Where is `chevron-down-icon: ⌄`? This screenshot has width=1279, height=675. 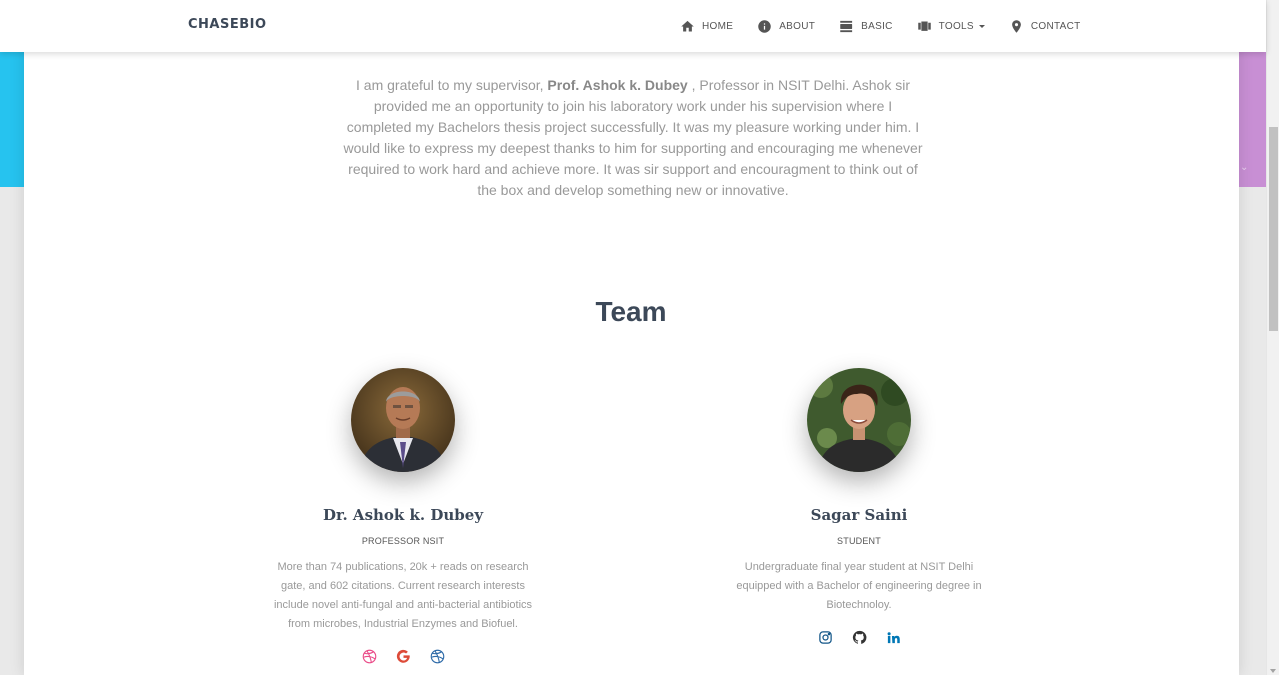
chevron-down-icon: ⌄ is located at coordinates (1244, 167).